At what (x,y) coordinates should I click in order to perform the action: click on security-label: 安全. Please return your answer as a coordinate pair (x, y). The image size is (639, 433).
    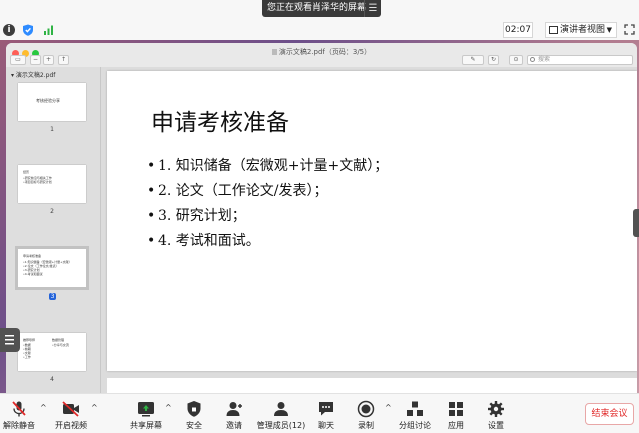
    Looking at the image, I should click on (194, 425).